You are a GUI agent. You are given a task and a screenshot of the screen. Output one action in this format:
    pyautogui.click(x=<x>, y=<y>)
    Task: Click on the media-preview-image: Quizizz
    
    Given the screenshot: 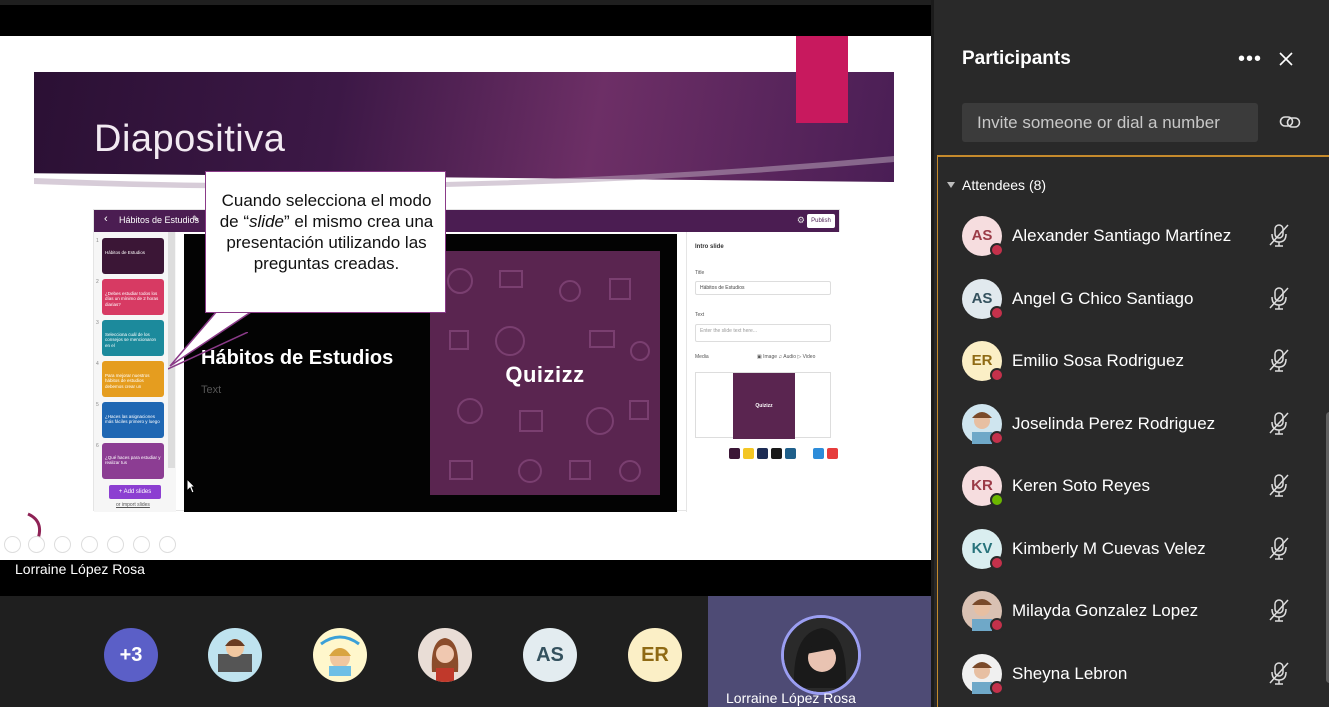 What is the action you would take?
    pyautogui.click(x=764, y=406)
    